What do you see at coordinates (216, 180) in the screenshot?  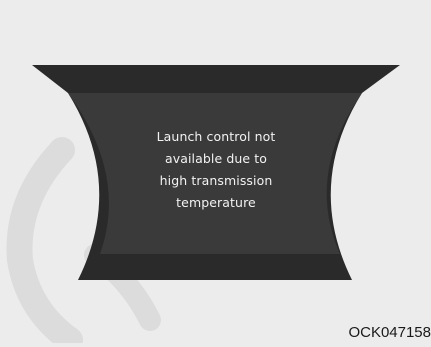 I see `message-line-3: high transmission` at bounding box center [216, 180].